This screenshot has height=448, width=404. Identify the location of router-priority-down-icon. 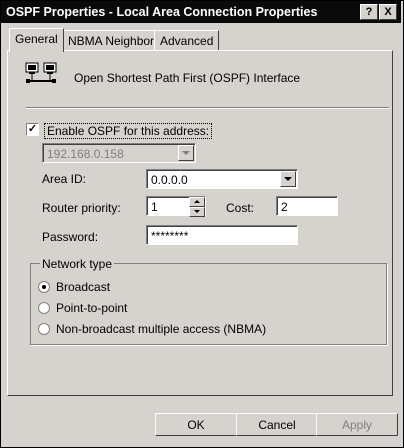
(197, 212).